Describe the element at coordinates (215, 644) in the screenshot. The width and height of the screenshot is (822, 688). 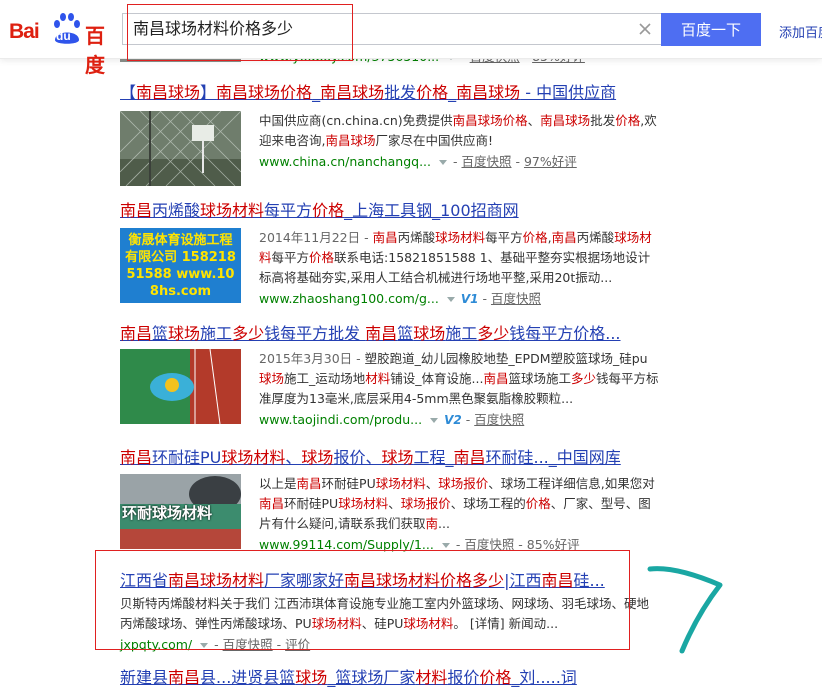
I see `result-meta: jxpqty.com/- 百度快照 - 评价` at that location.